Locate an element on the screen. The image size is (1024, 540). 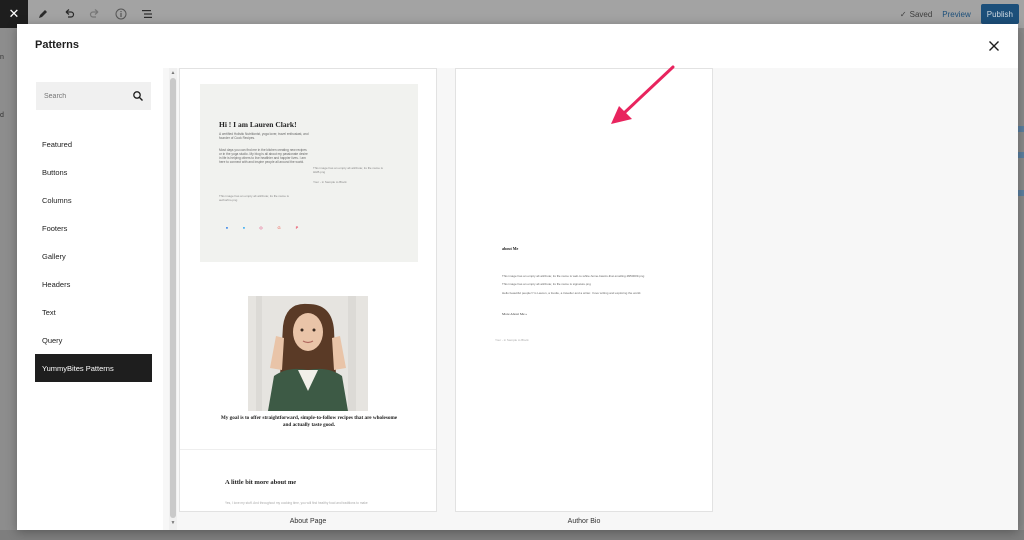
info-icon is located at coordinates (121, 14).